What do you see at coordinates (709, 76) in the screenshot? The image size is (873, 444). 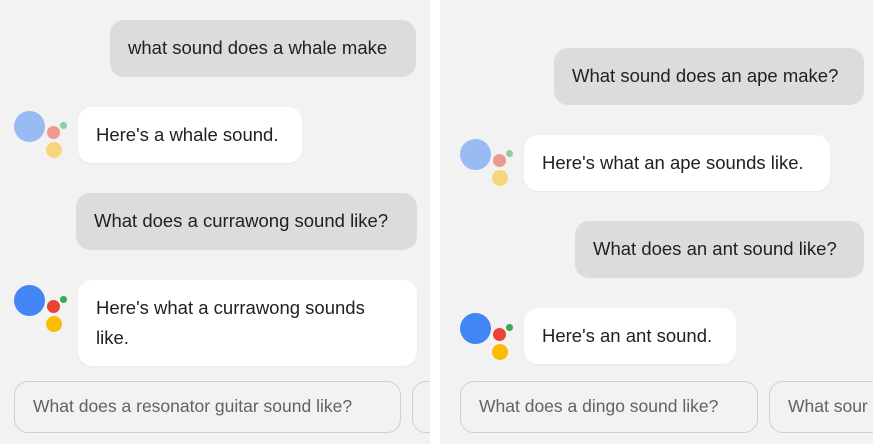 I see `user-message-bubble: What sound does an ape make?` at bounding box center [709, 76].